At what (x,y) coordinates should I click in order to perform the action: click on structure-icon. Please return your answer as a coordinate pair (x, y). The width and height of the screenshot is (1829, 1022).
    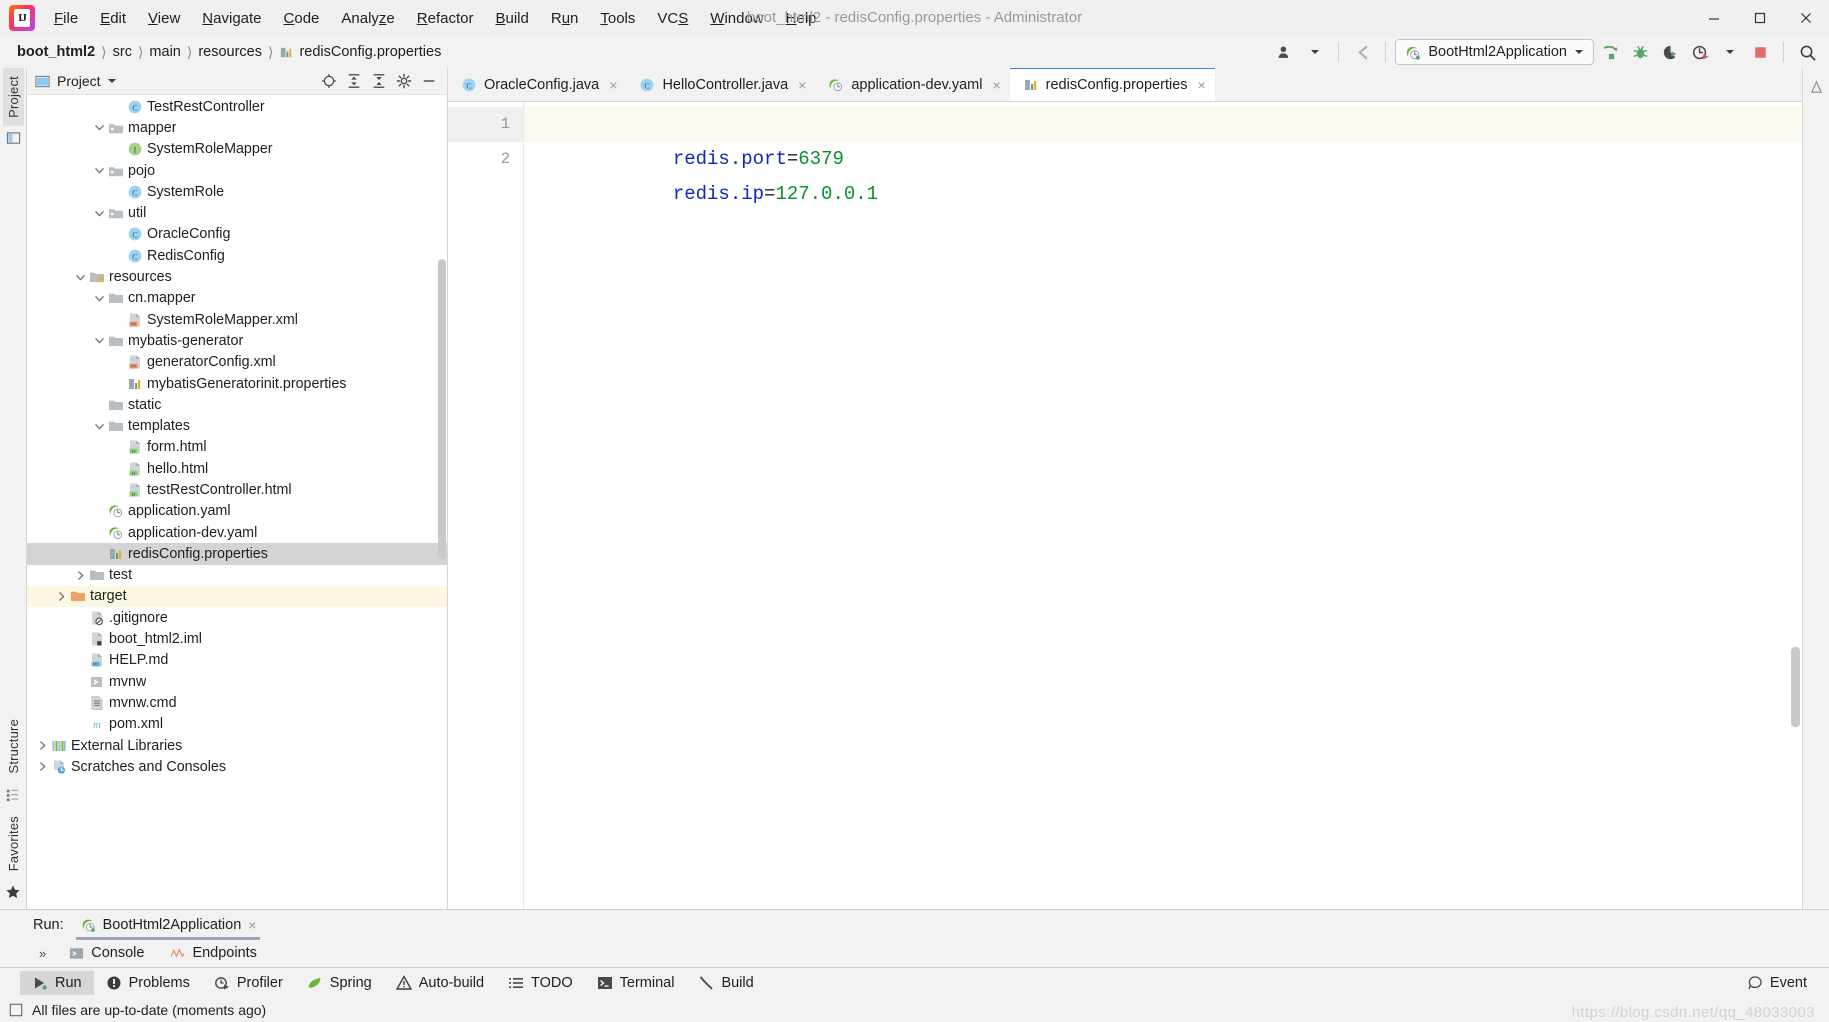
    Looking at the image, I should click on (13, 795).